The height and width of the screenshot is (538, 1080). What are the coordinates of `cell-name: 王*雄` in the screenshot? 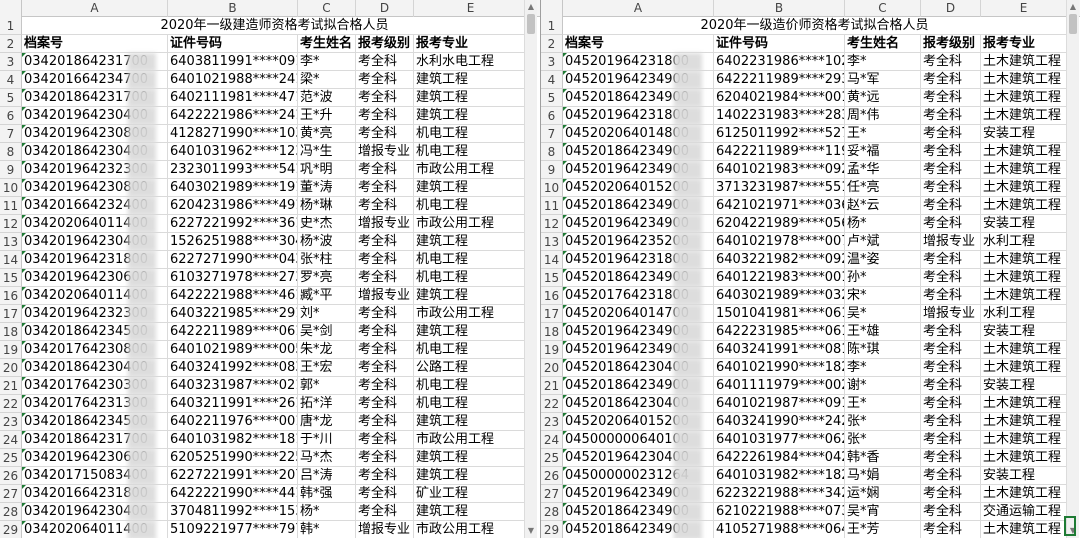 It's located at (883, 332).